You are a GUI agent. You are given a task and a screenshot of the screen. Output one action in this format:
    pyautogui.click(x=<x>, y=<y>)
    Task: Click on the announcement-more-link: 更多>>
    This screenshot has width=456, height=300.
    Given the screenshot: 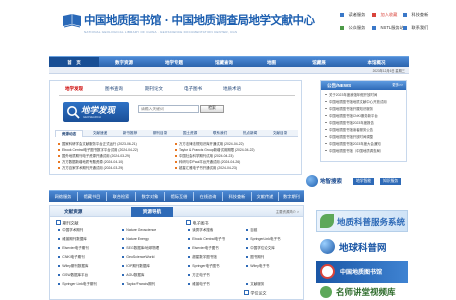 What is the action you would take?
    pyautogui.click(x=397, y=85)
    